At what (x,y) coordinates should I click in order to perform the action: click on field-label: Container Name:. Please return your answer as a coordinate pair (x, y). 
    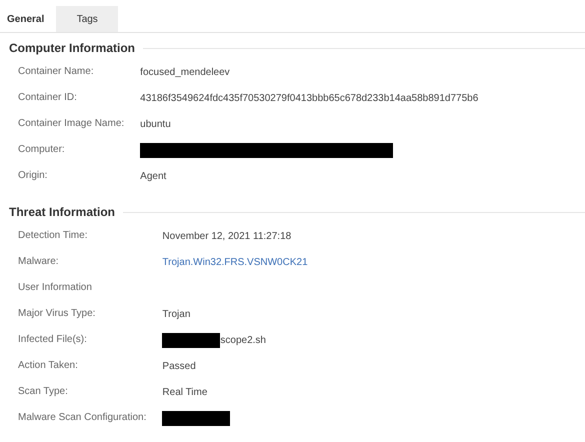
    Looking at the image, I should click on (56, 72).